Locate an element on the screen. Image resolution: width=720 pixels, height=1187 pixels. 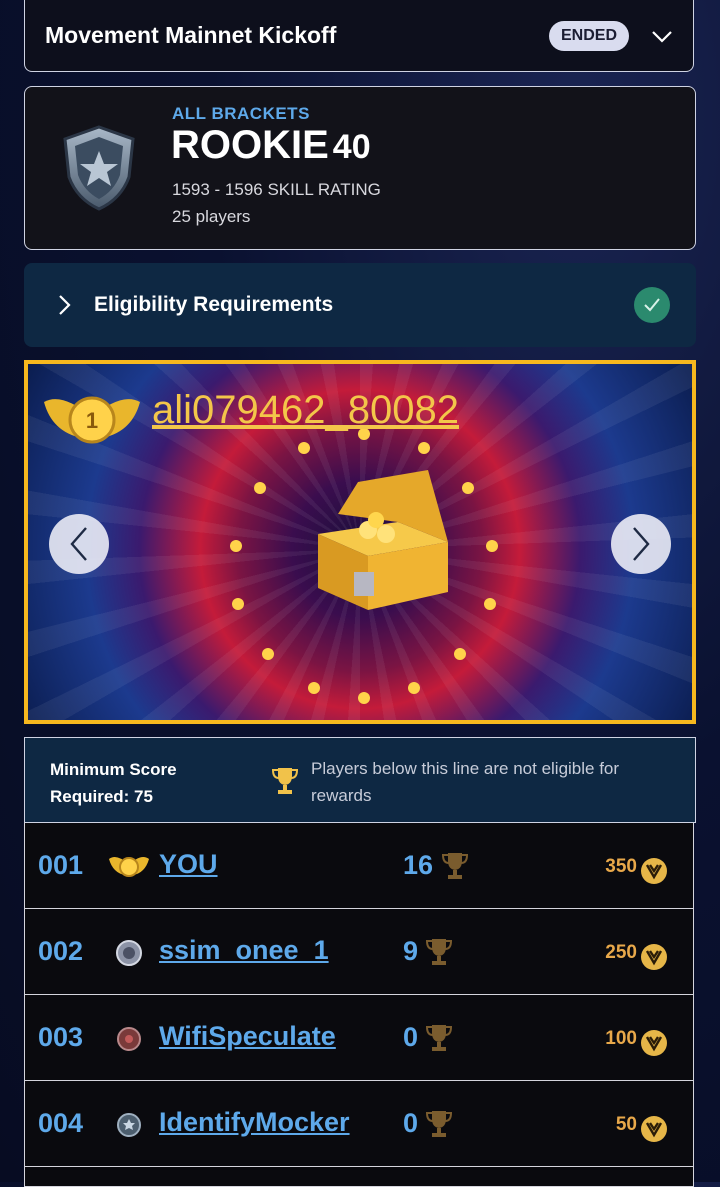
bracket-category: ALL BRACKETS is located at coordinates (241, 113).